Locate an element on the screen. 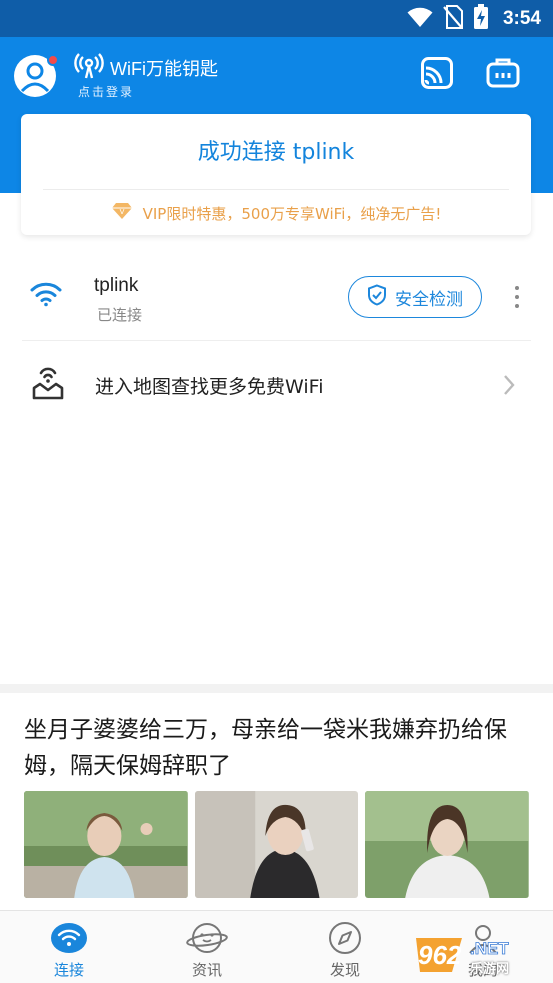 The height and width of the screenshot is (983, 553). row-divider is located at coordinates (276, 340).